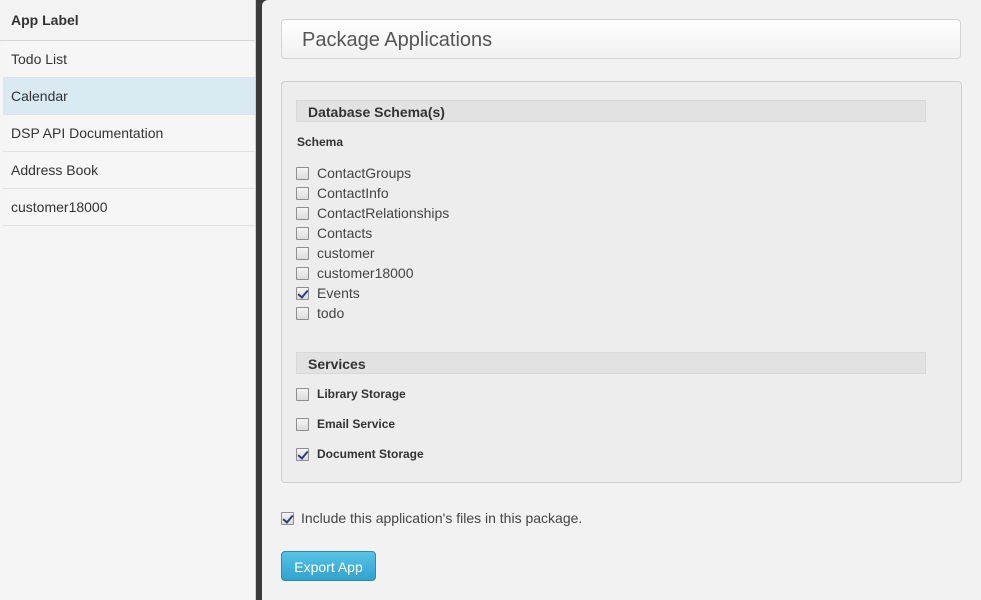 The height and width of the screenshot is (600, 981). Describe the element at coordinates (345, 233) in the screenshot. I see `schema-label: Contacts` at that location.